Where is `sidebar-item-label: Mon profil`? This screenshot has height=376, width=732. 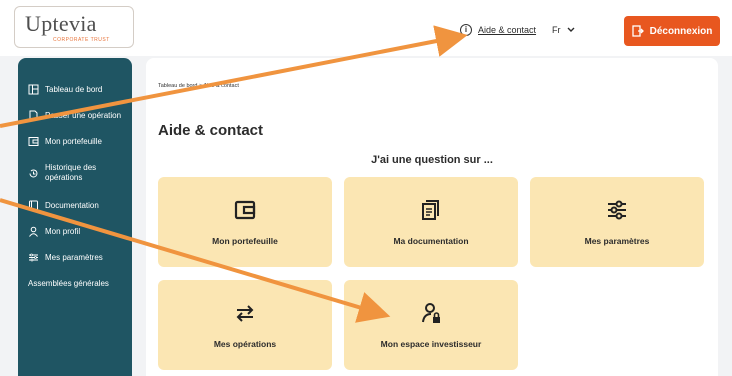
sidebar-item-label: Mon profil is located at coordinates (63, 231).